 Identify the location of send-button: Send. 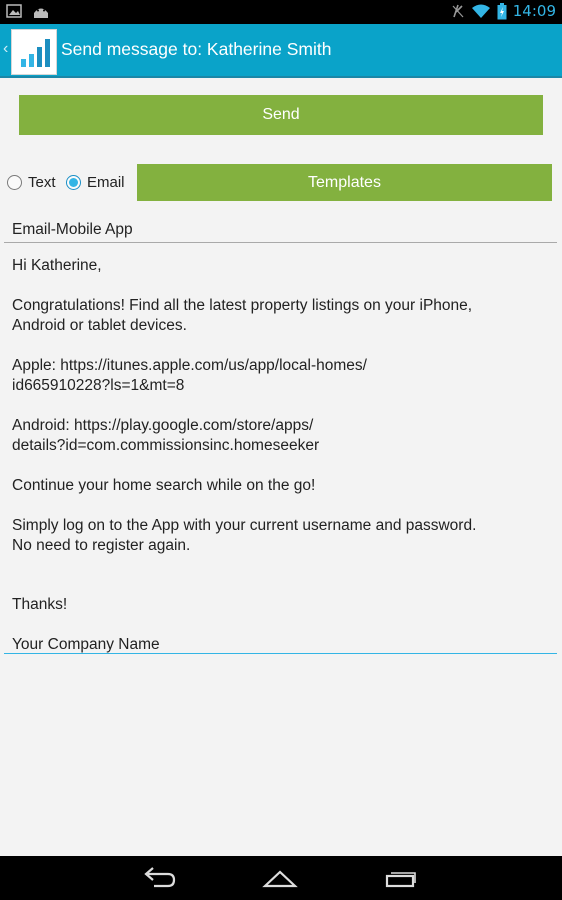
(281, 115).